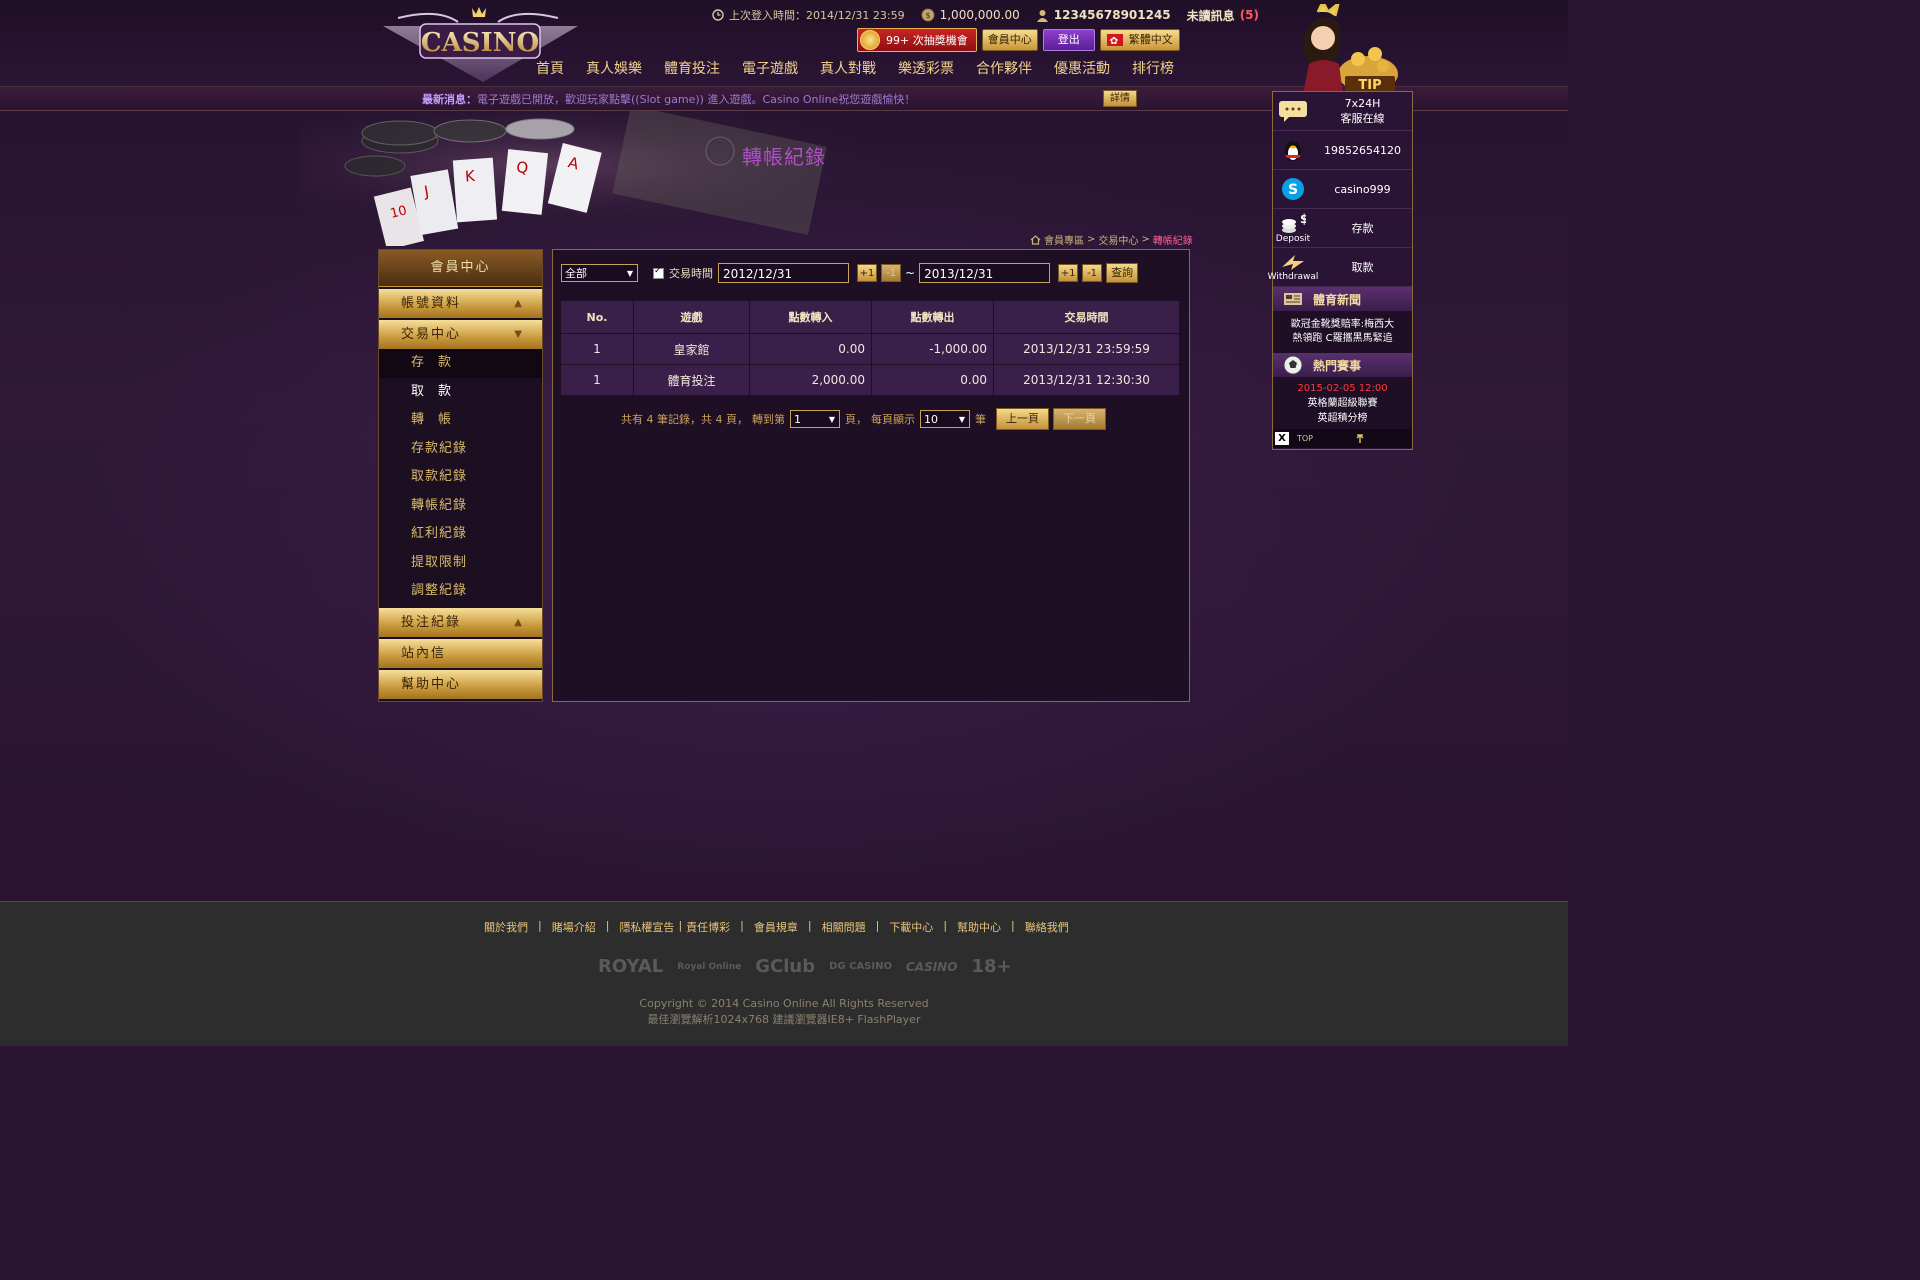 The height and width of the screenshot is (1280, 1920). Describe the element at coordinates (931, 419) in the screenshot. I see `per-page-value: 10` at that location.